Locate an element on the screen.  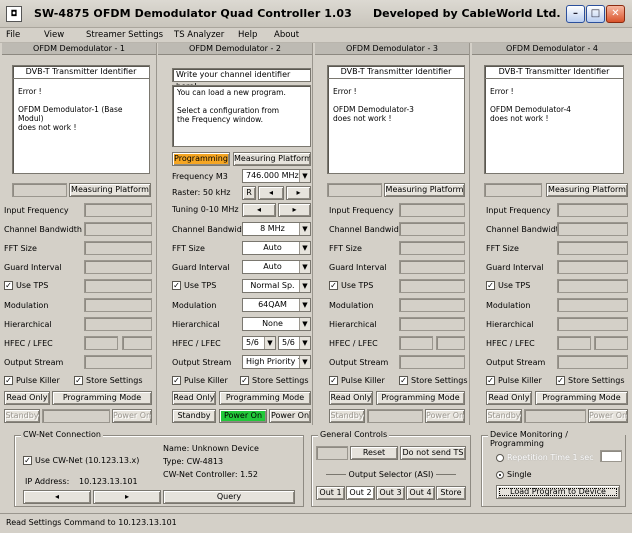
frequency-select: 746.000 MHz ▼ is located at coordinates (276, 176).